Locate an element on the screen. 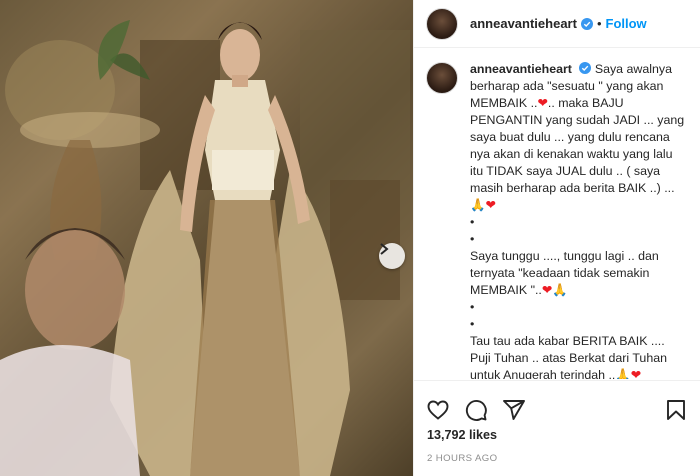  next-photo-button is located at coordinates (392, 256).